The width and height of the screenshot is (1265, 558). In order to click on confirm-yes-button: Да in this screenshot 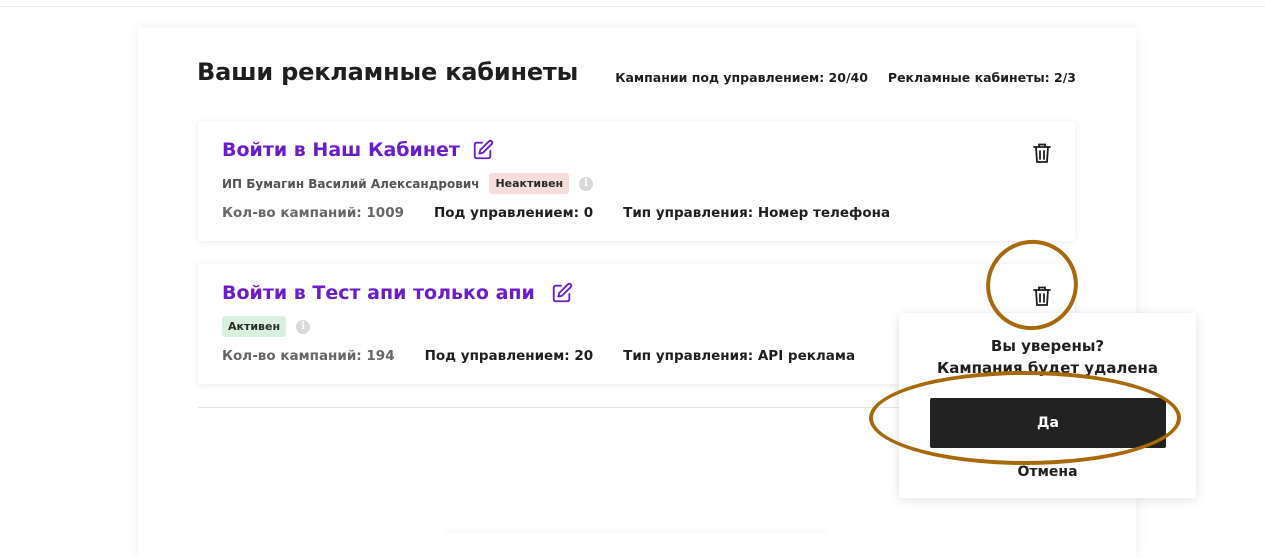, I will do `click(1048, 423)`.